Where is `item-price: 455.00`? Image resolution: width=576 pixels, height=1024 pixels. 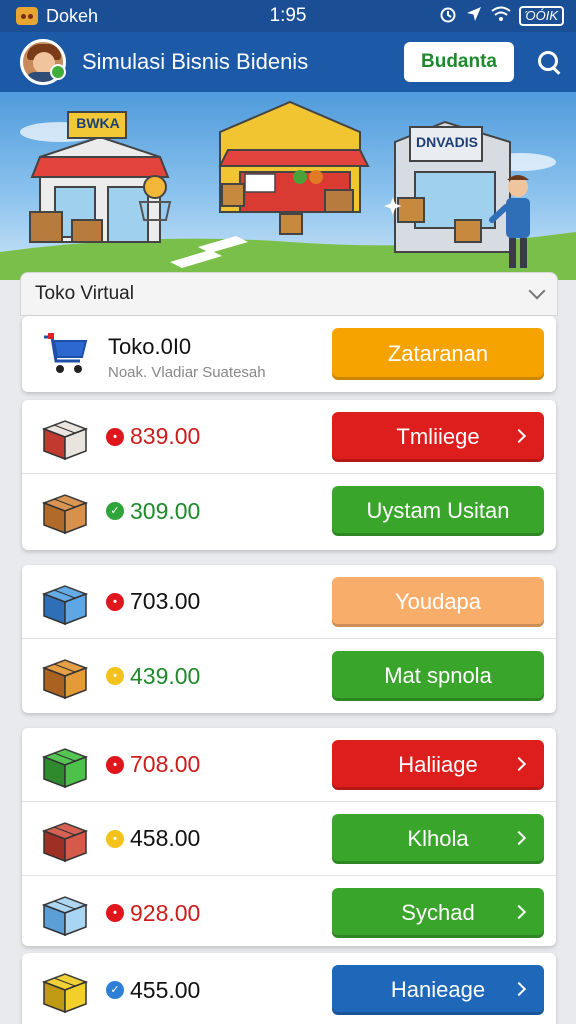
item-price: 455.00 is located at coordinates (165, 989).